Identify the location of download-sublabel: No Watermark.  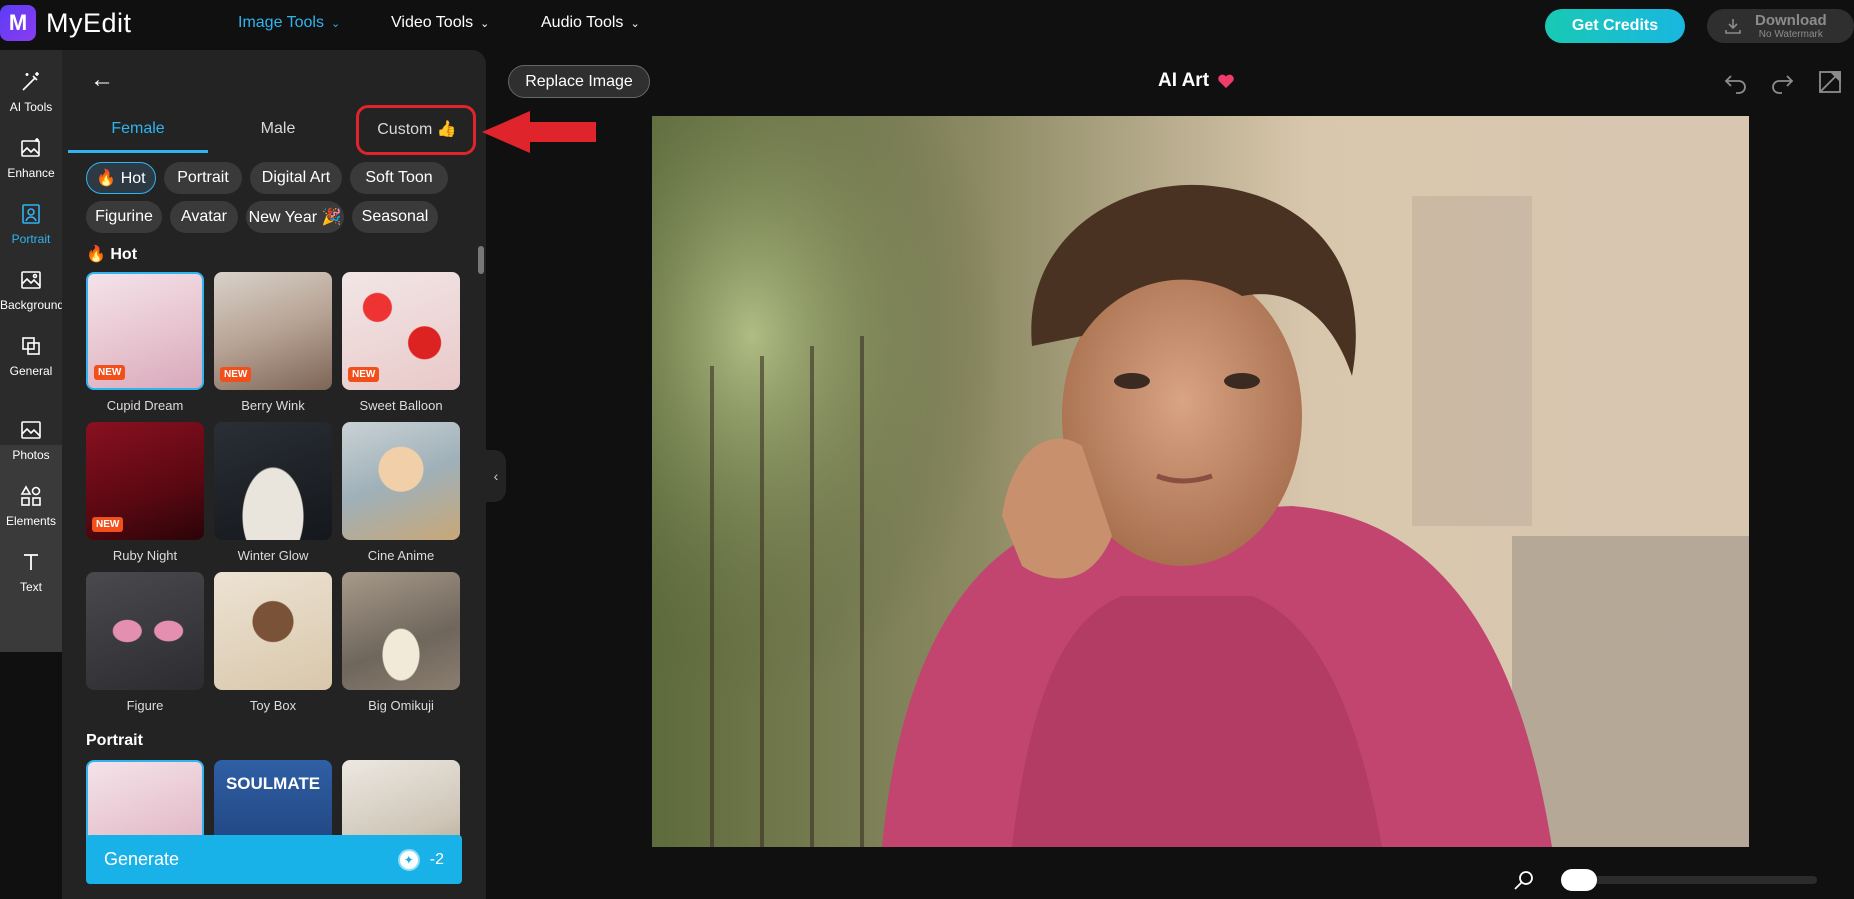
(1790, 34).